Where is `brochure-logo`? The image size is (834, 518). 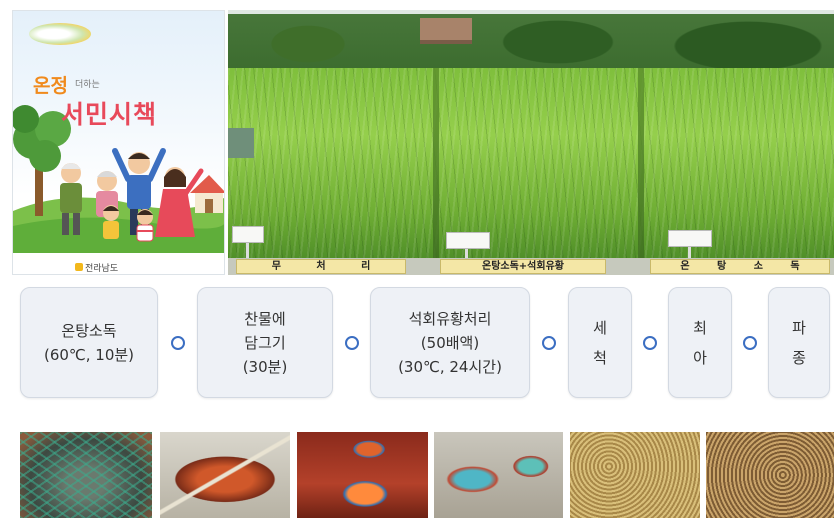
brochure-logo is located at coordinates (60, 34).